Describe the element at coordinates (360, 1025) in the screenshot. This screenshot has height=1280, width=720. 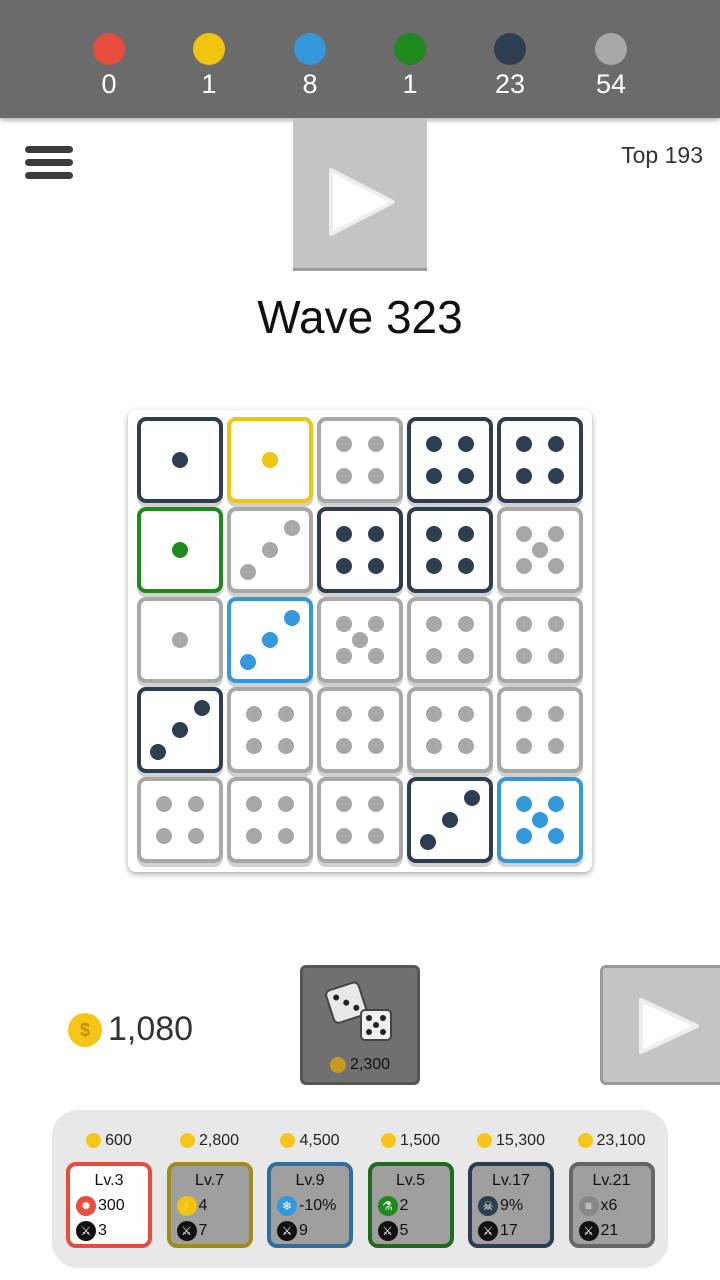
I see `roll-dice-button: 2,300` at that location.